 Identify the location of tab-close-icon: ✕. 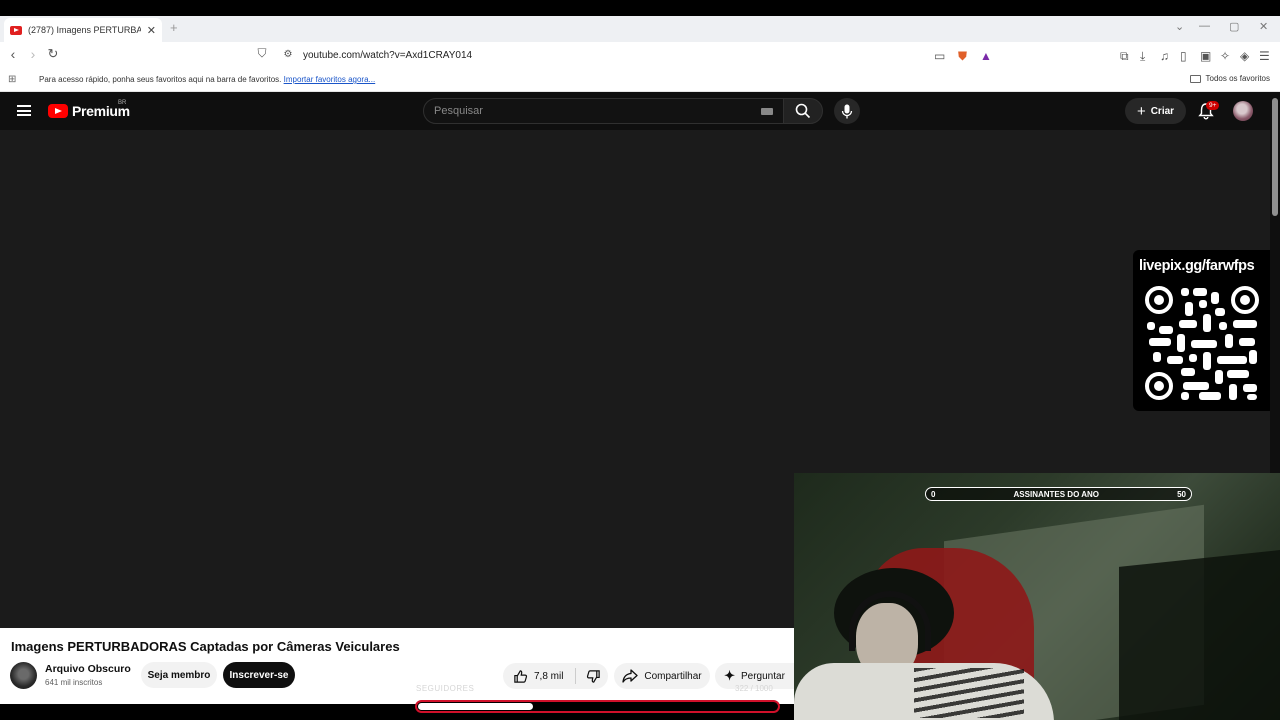
(151, 30).